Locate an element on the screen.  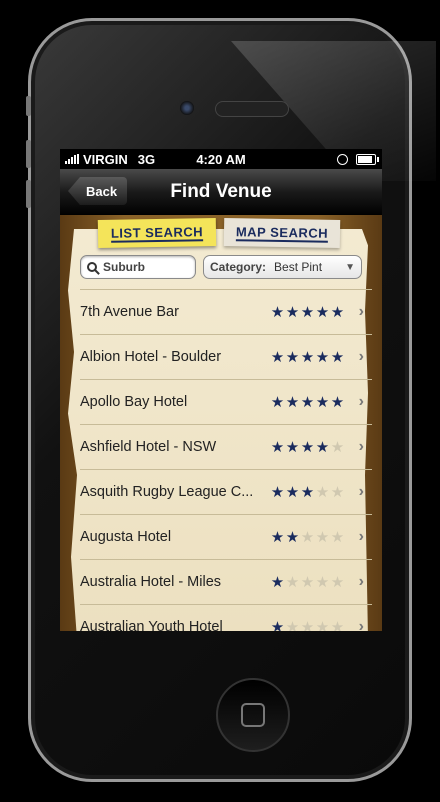
back-button: Back is located at coordinates (98, 191).